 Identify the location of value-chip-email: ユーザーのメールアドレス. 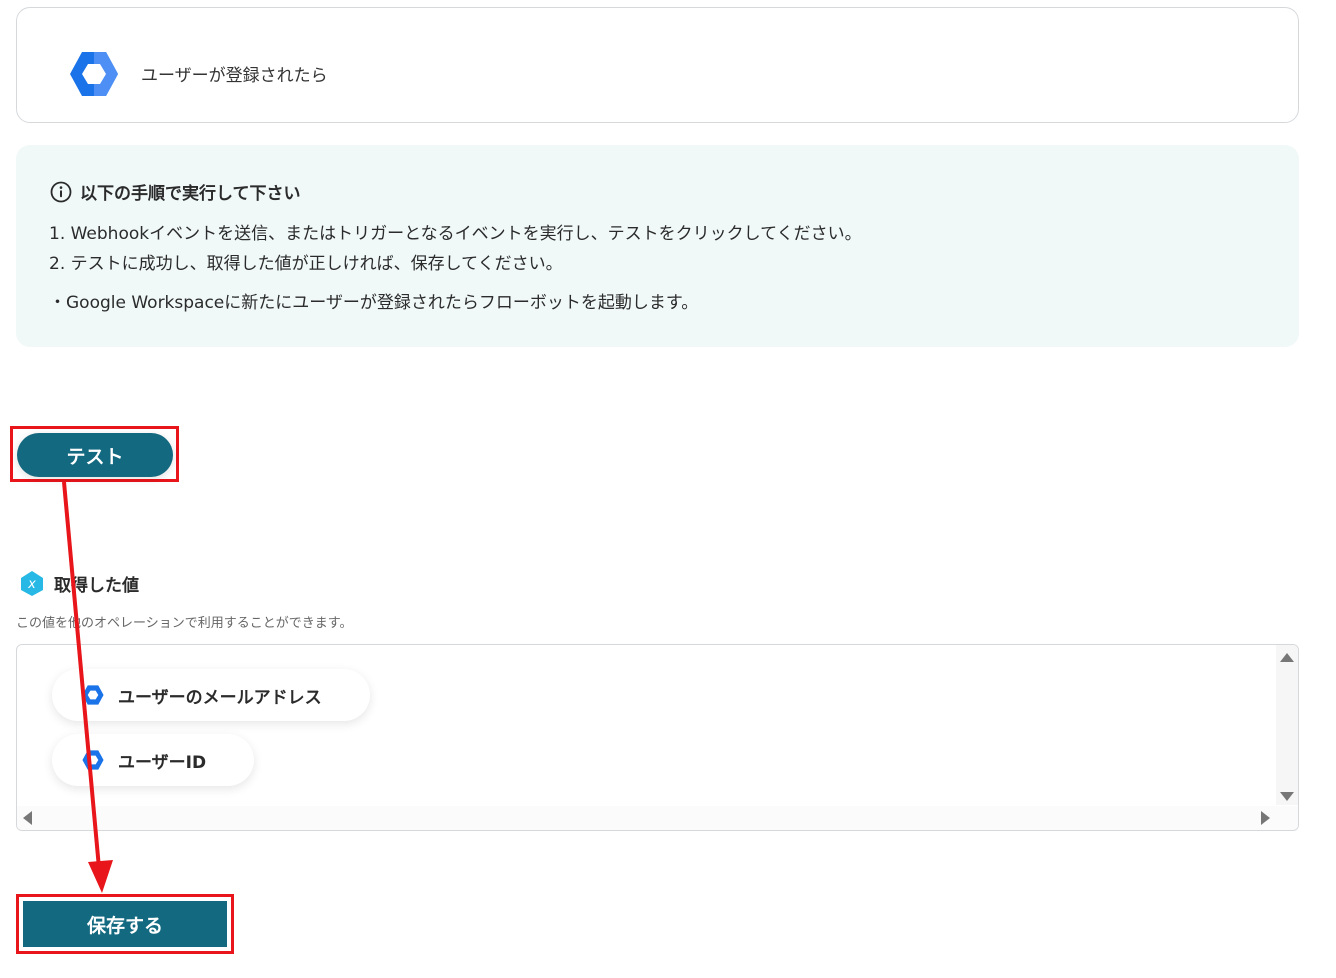
(211, 695).